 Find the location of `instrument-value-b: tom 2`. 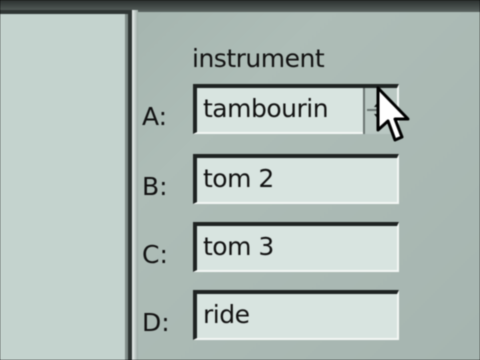

instrument-value-b: tom 2 is located at coordinates (238, 178).